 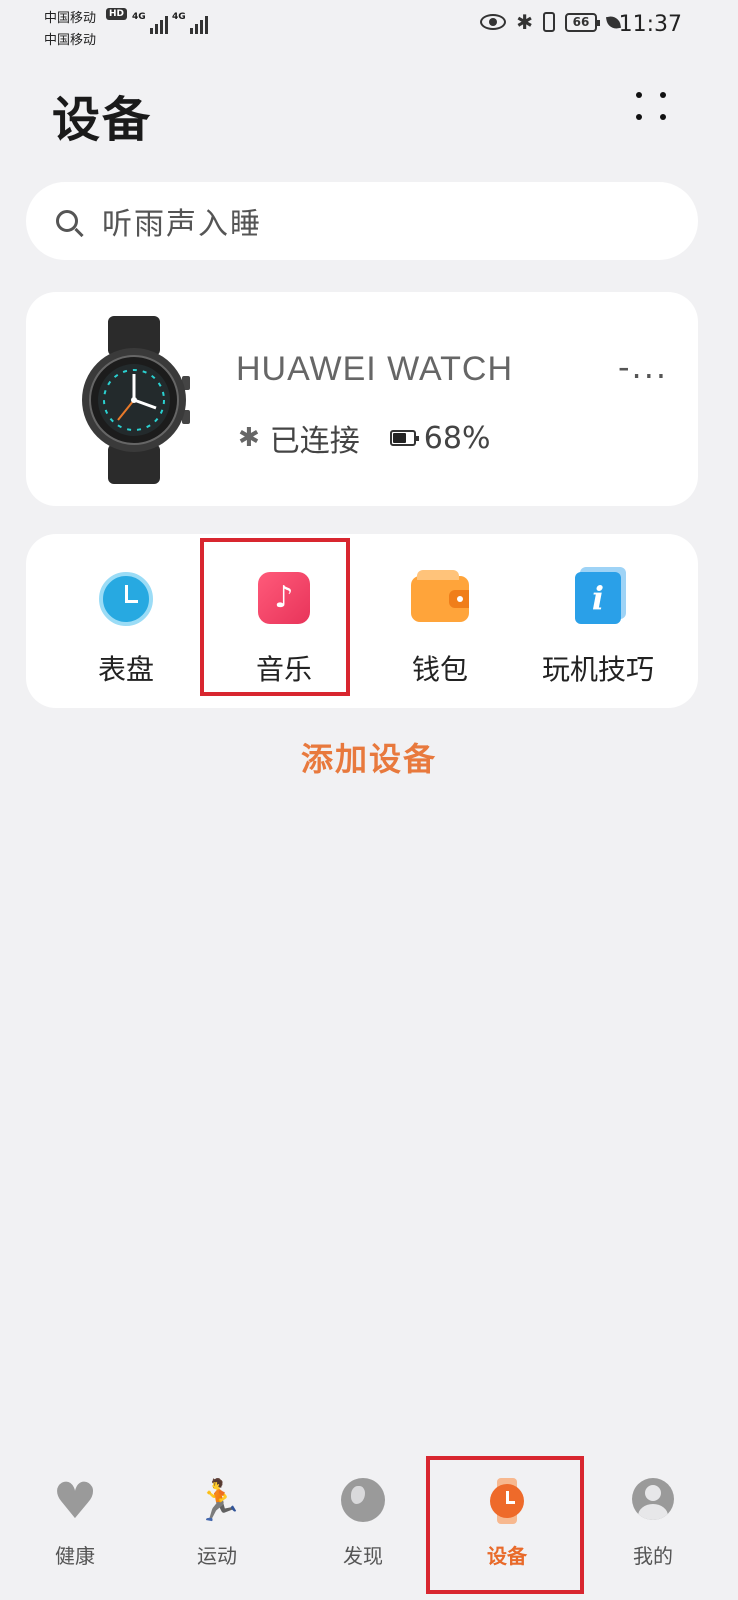 What do you see at coordinates (404, 438) in the screenshot?
I see `battery-icon` at bounding box center [404, 438].